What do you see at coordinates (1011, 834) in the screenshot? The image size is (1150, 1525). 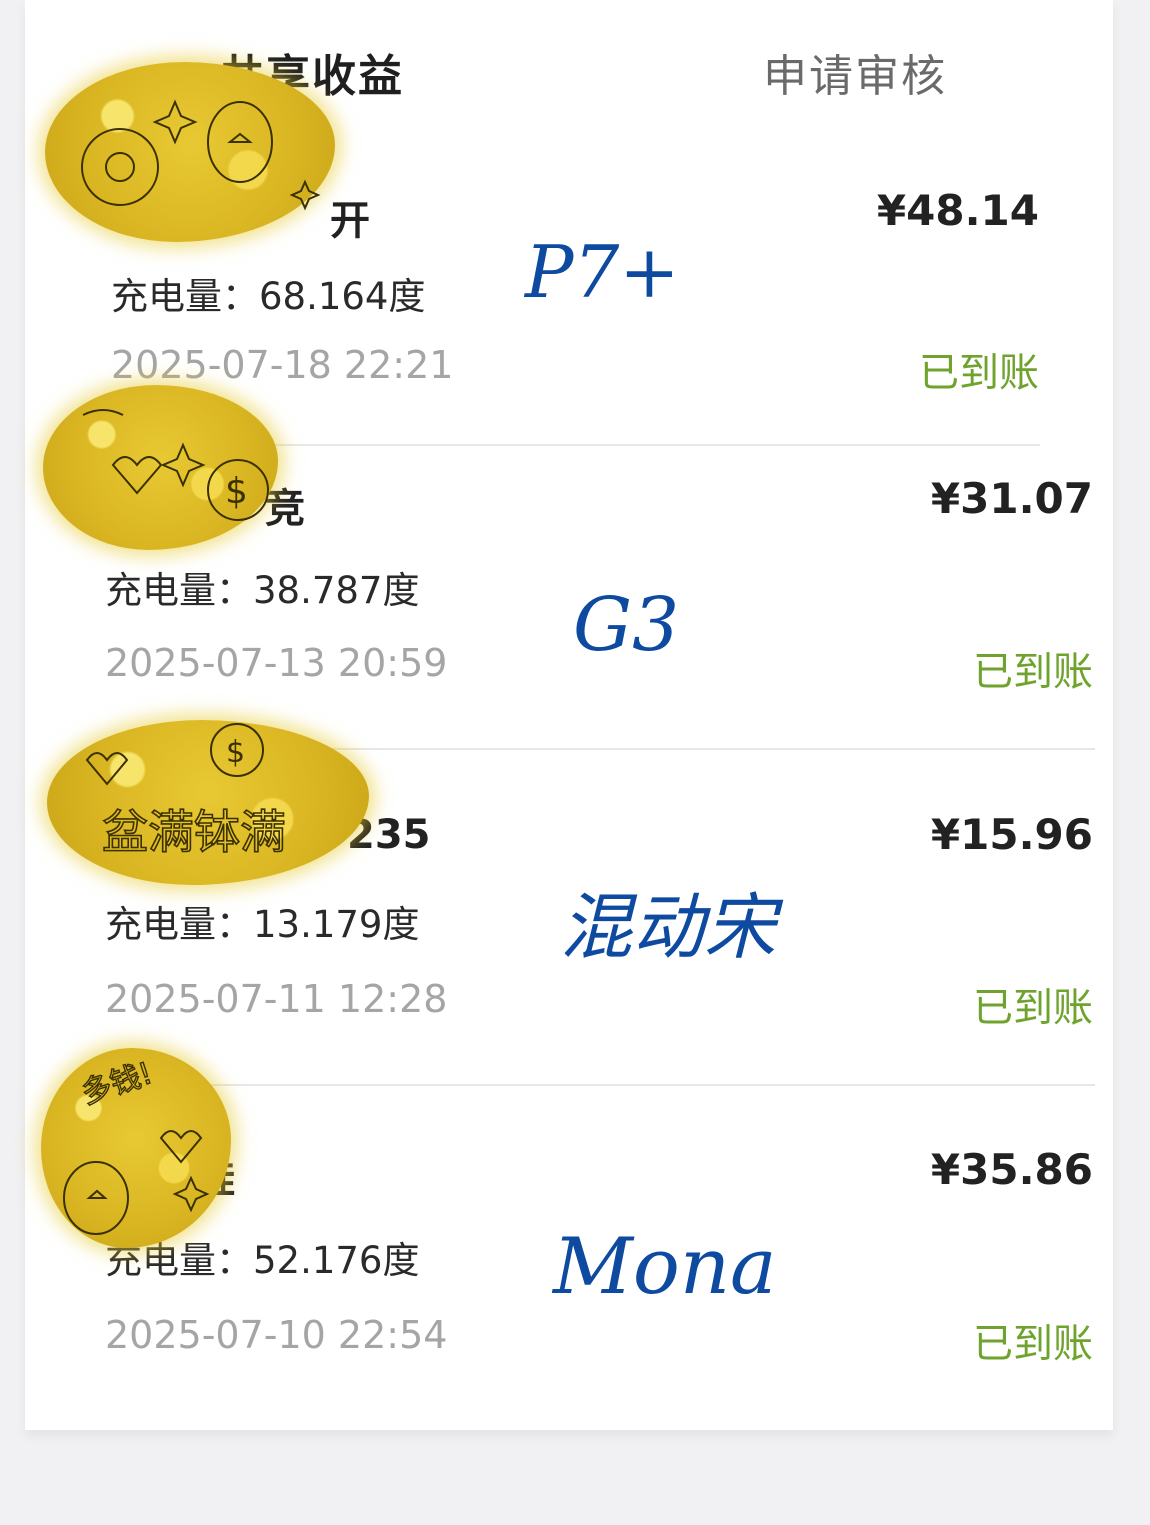 I see `earning-amount: ¥15.96` at bounding box center [1011, 834].